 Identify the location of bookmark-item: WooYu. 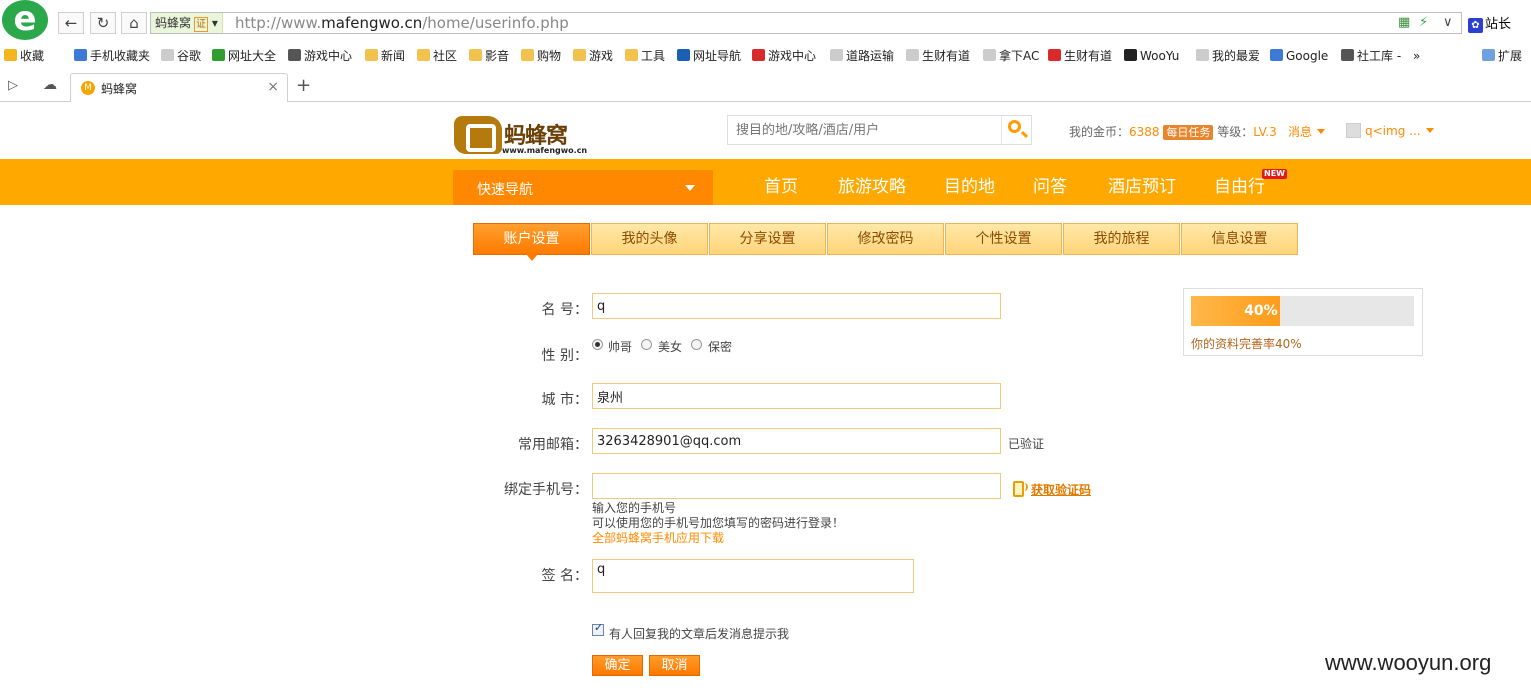
(1151, 56).